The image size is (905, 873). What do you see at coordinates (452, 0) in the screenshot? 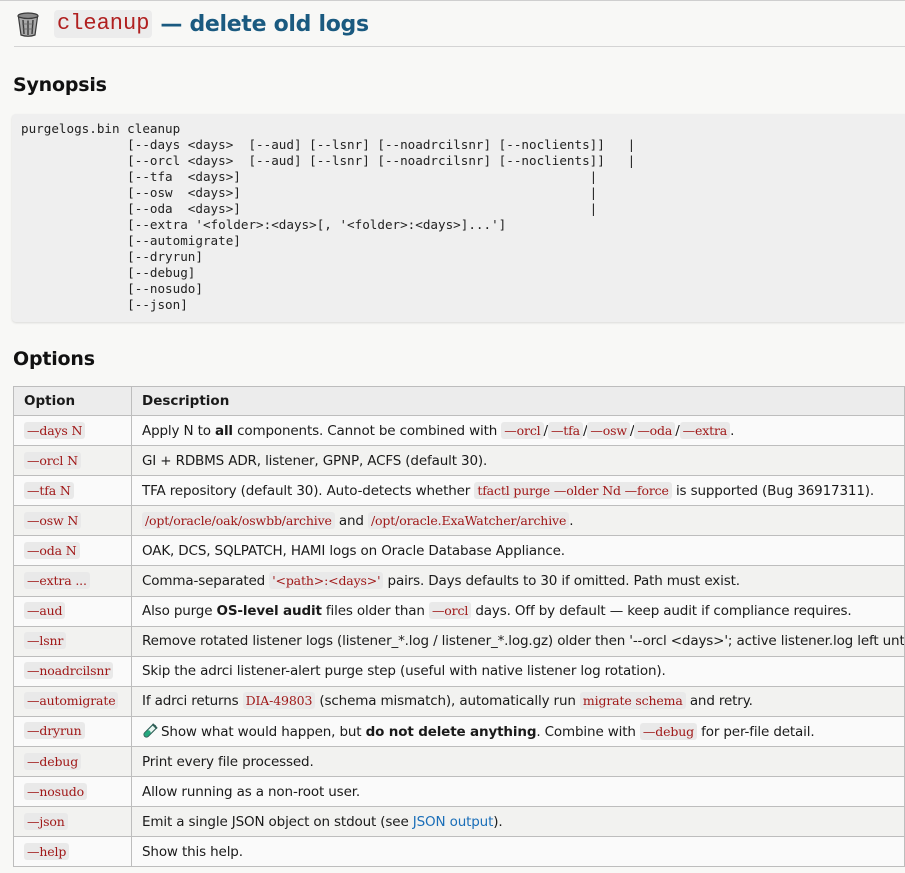
I see `top-border` at bounding box center [452, 0].